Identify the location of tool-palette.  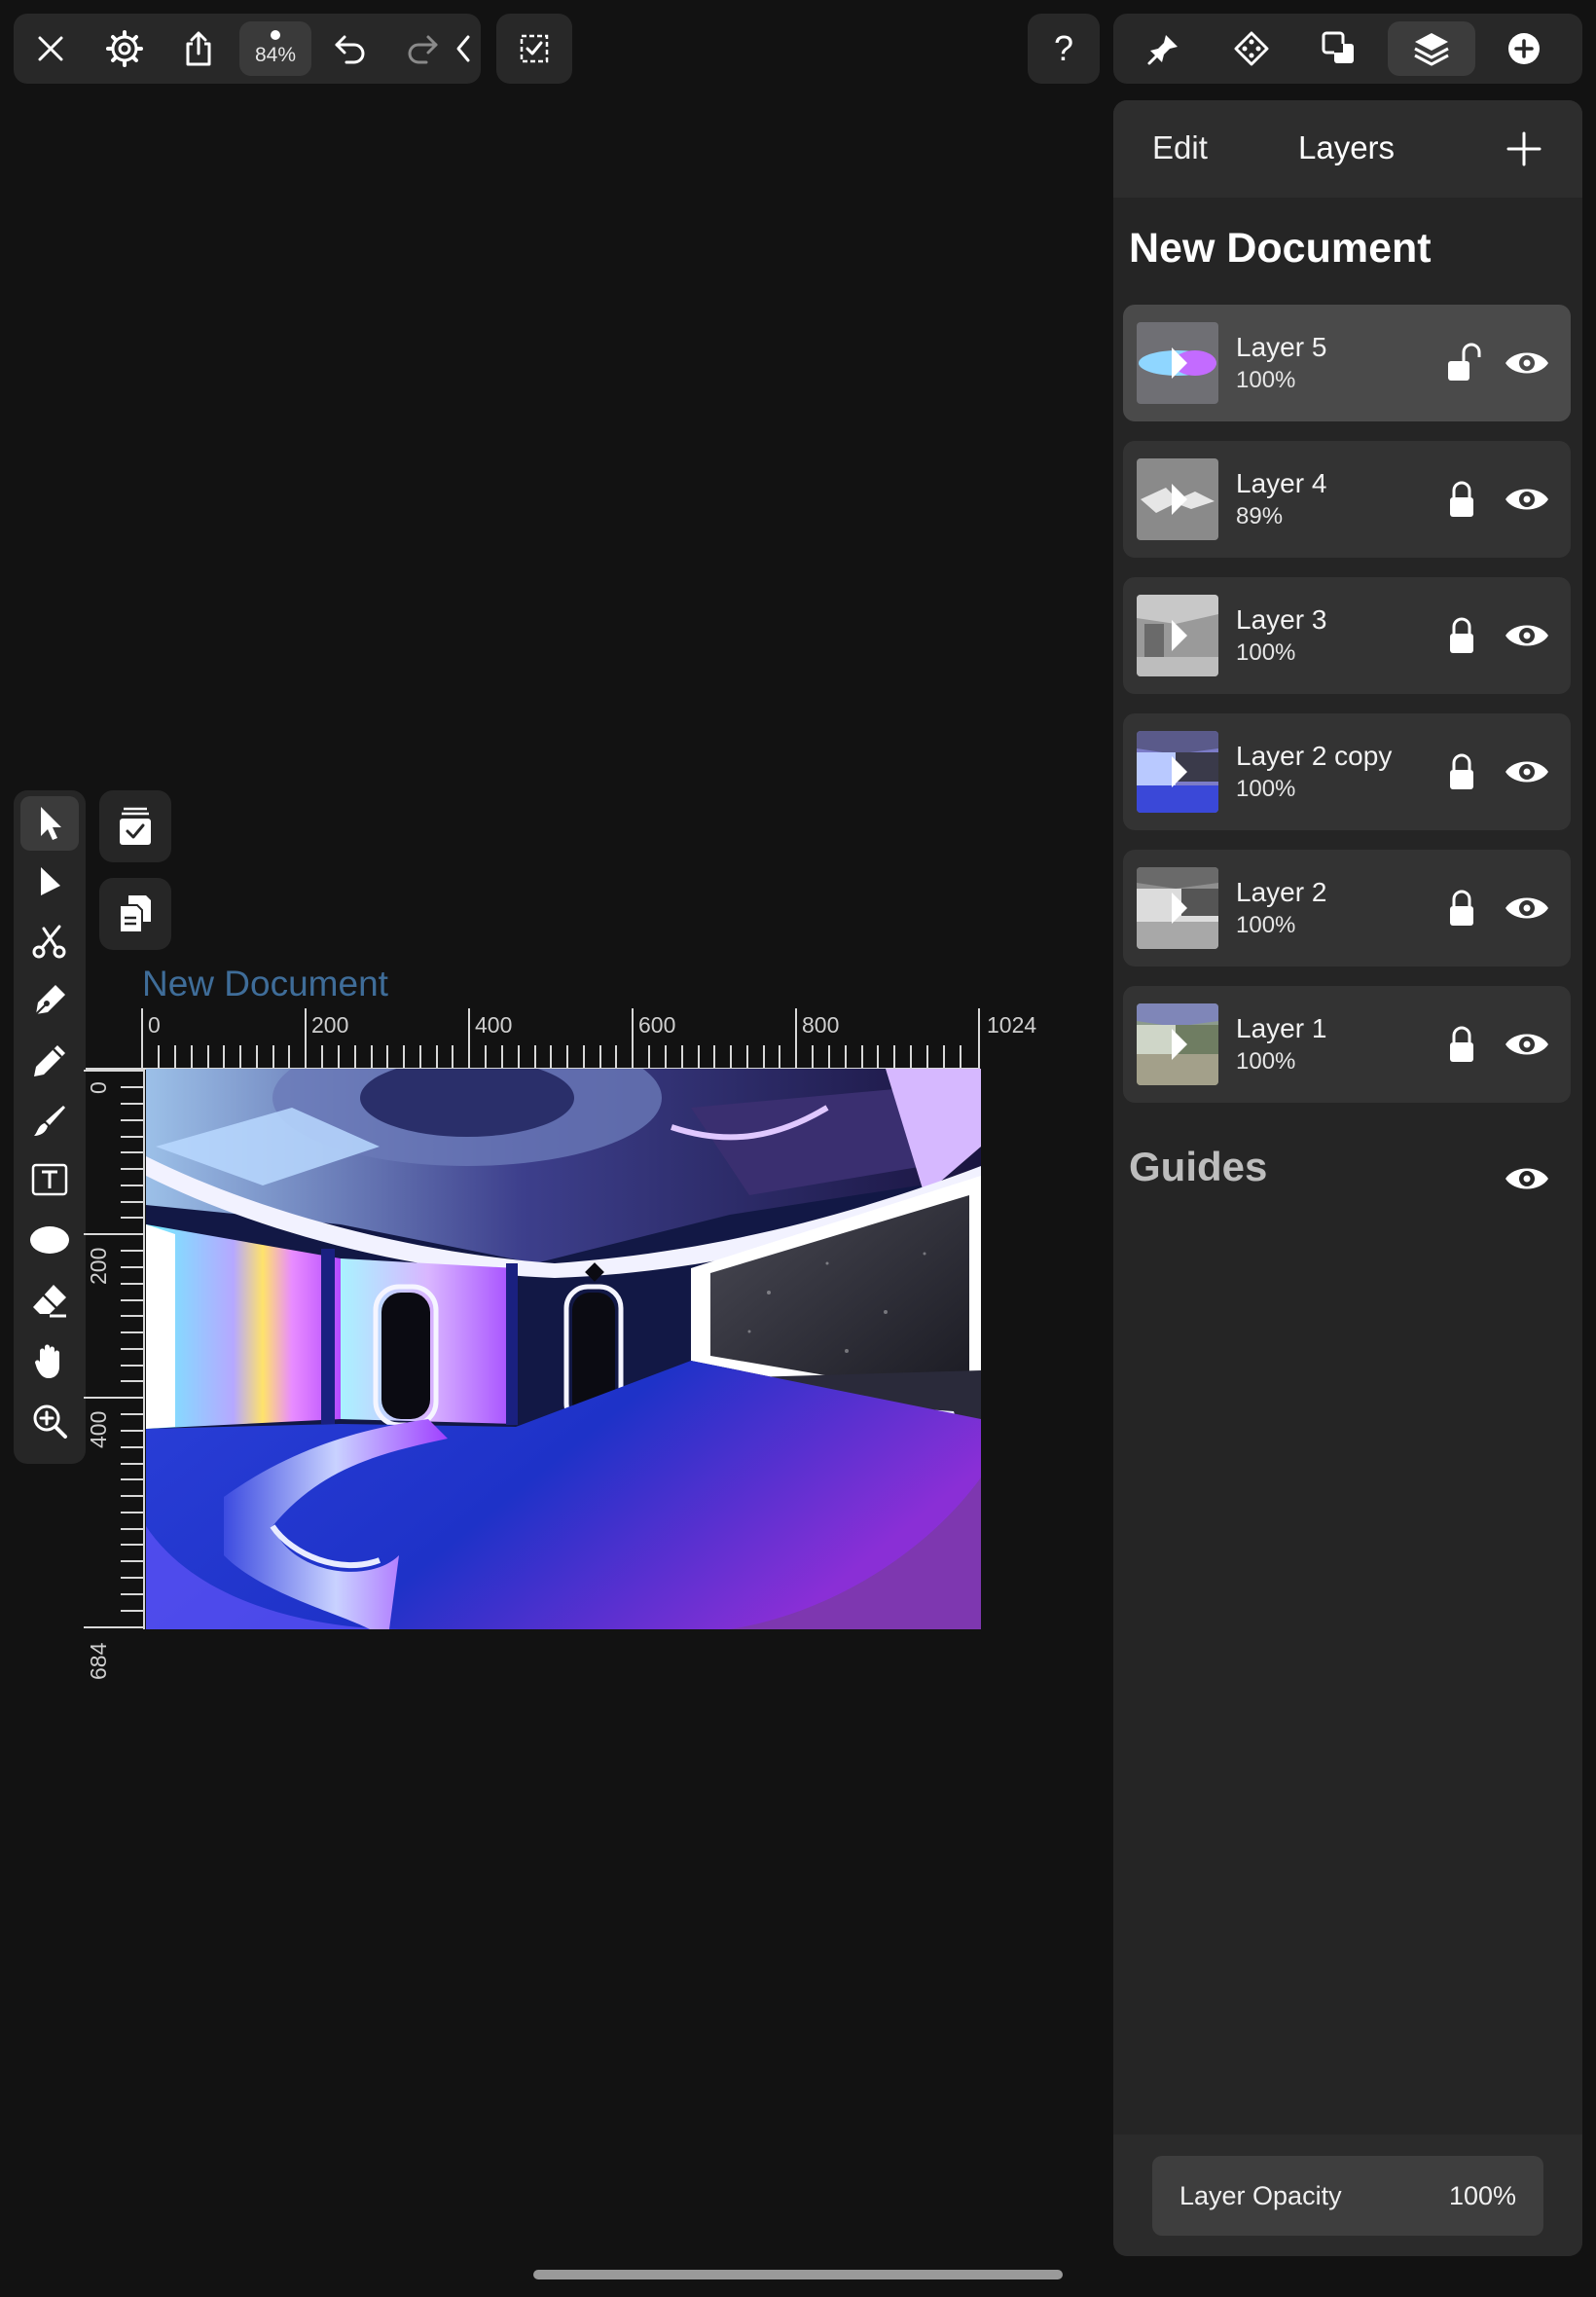
(50, 1127).